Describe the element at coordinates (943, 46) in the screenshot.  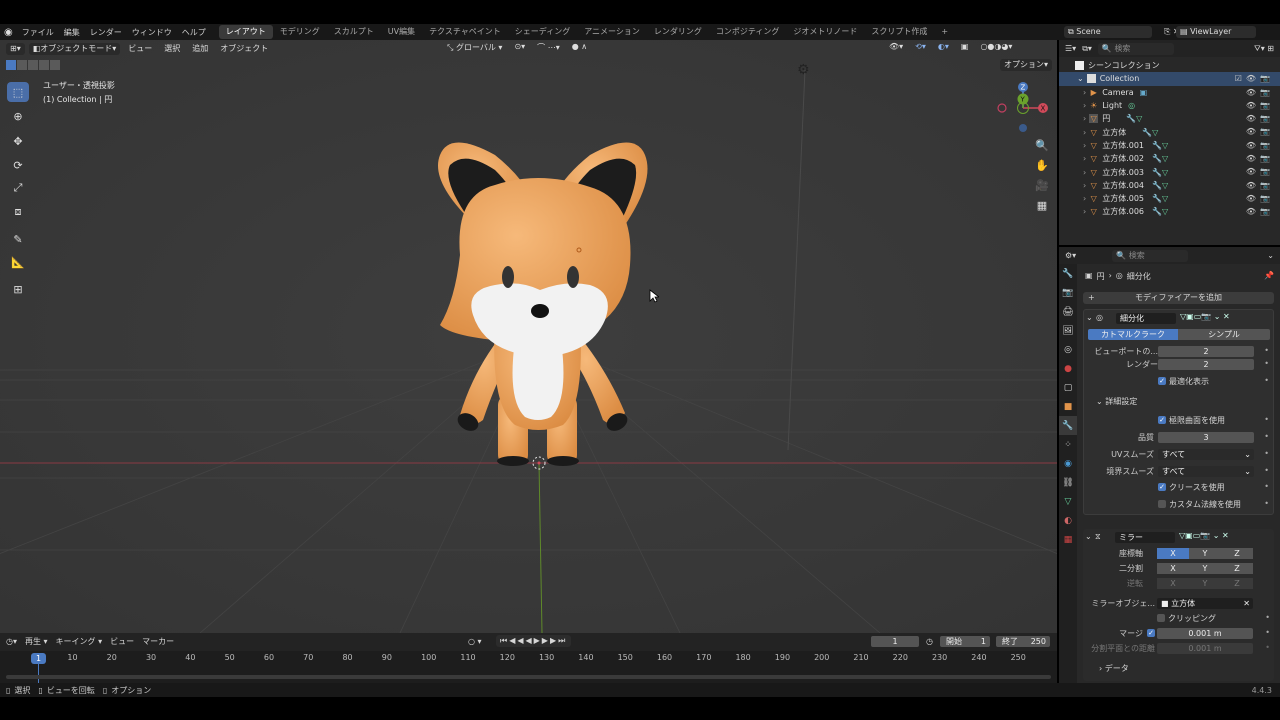
I see `overlay-icon: ◐▾` at that location.